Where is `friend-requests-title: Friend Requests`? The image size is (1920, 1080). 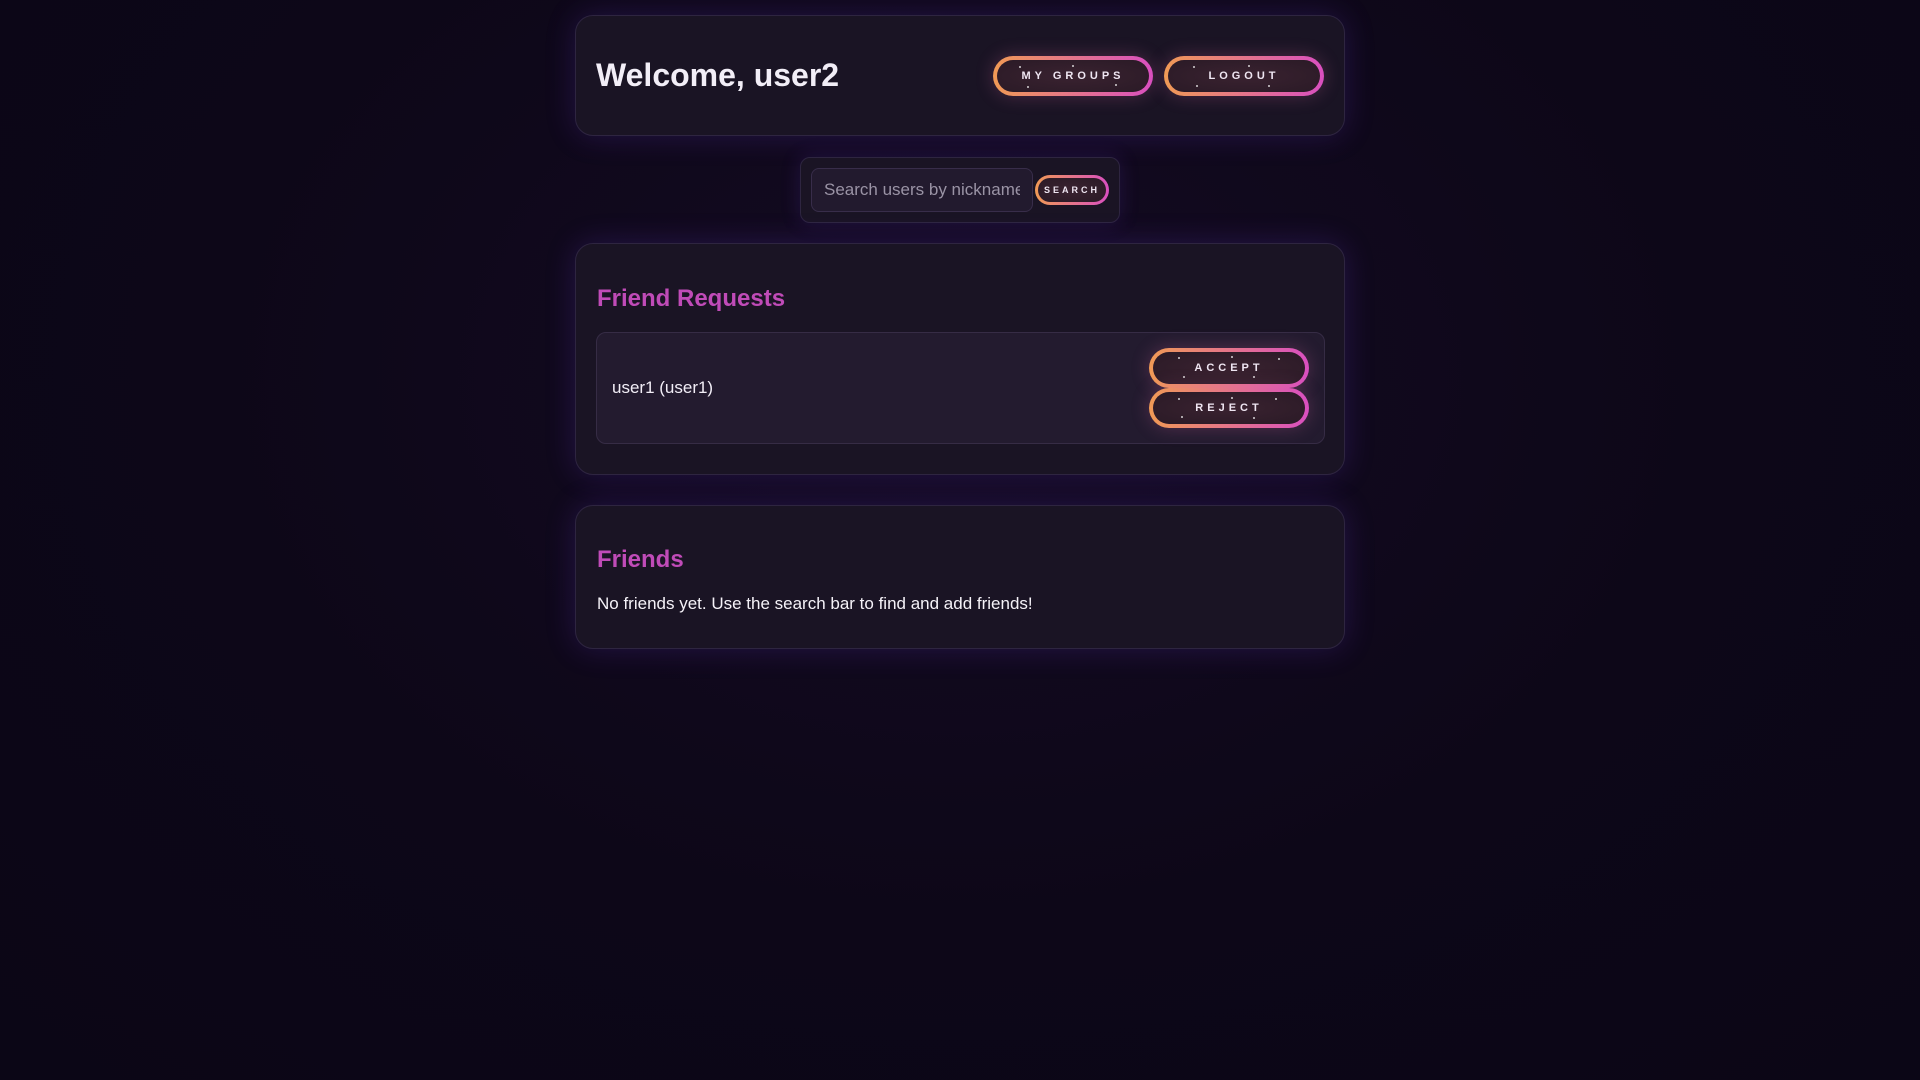
friend-requests-title: Friend Requests is located at coordinates (691, 298).